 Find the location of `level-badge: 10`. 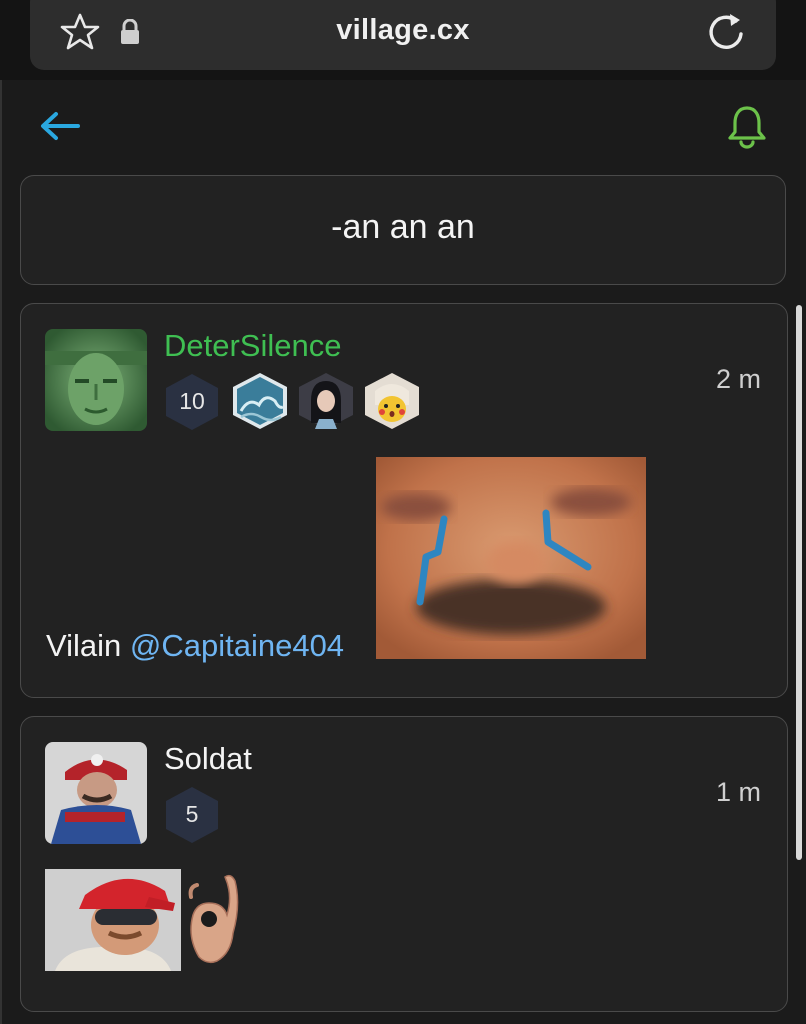

level-badge: 10 is located at coordinates (192, 402).